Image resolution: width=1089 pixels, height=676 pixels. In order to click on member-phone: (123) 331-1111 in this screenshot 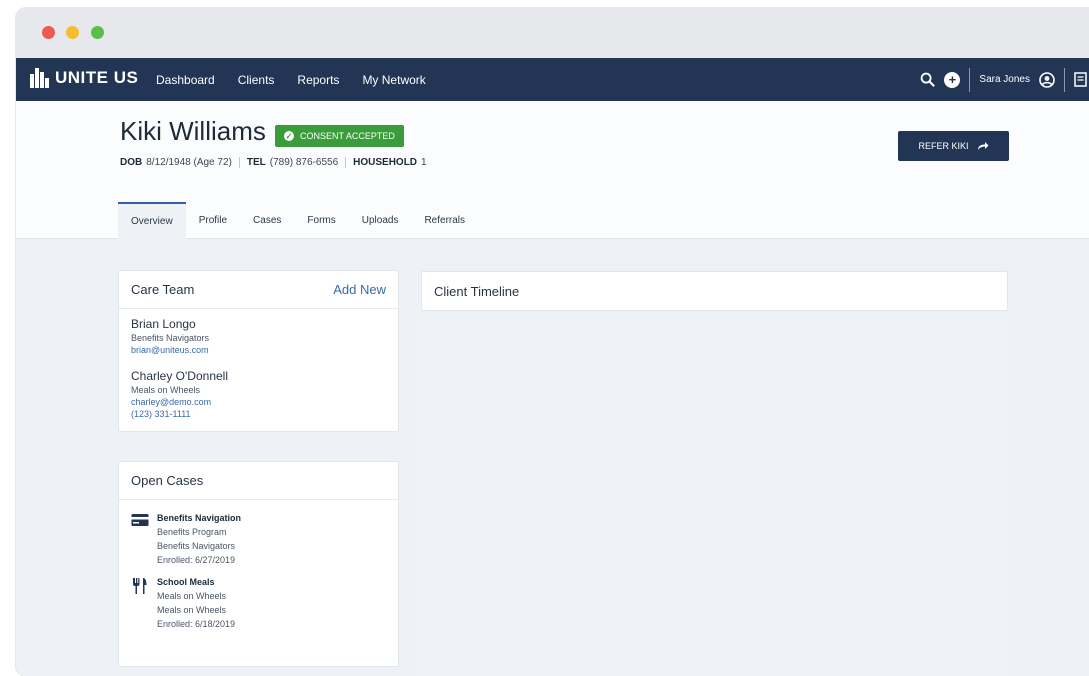, I will do `click(258, 414)`.